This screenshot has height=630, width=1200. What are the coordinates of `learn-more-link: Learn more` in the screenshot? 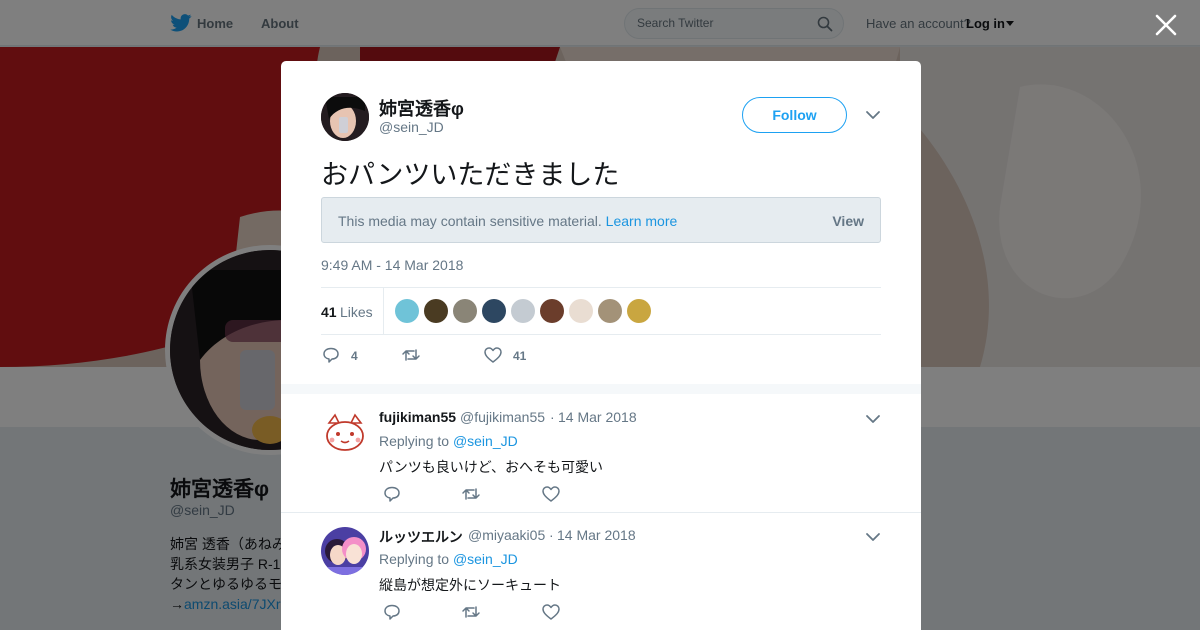 It's located at (642, 221).